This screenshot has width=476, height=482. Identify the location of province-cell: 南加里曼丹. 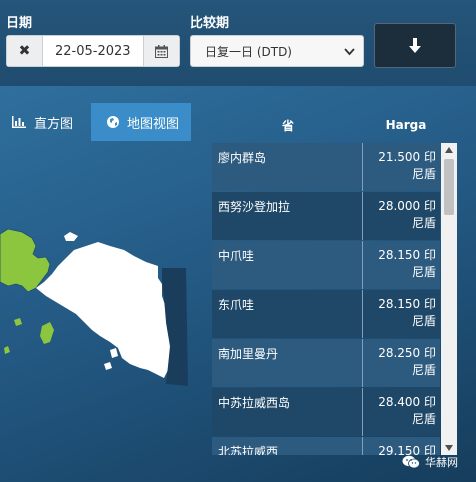
(287, 363).